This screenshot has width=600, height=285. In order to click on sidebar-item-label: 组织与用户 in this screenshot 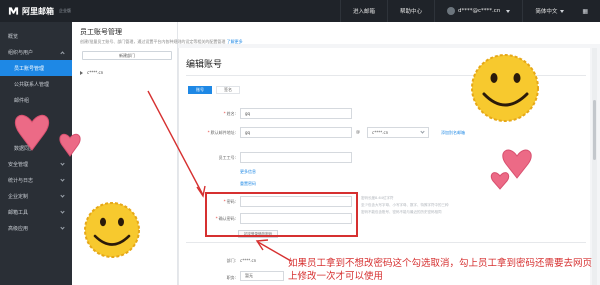, I will do `click(21, 52)`.